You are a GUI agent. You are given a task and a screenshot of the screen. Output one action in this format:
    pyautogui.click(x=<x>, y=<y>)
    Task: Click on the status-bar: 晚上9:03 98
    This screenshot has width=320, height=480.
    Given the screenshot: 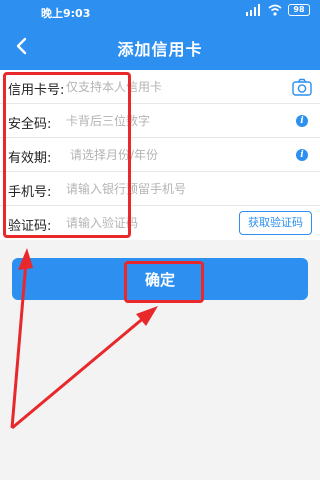 What is the action you would take?
    pyautogui.click(x=160, y=12)
    